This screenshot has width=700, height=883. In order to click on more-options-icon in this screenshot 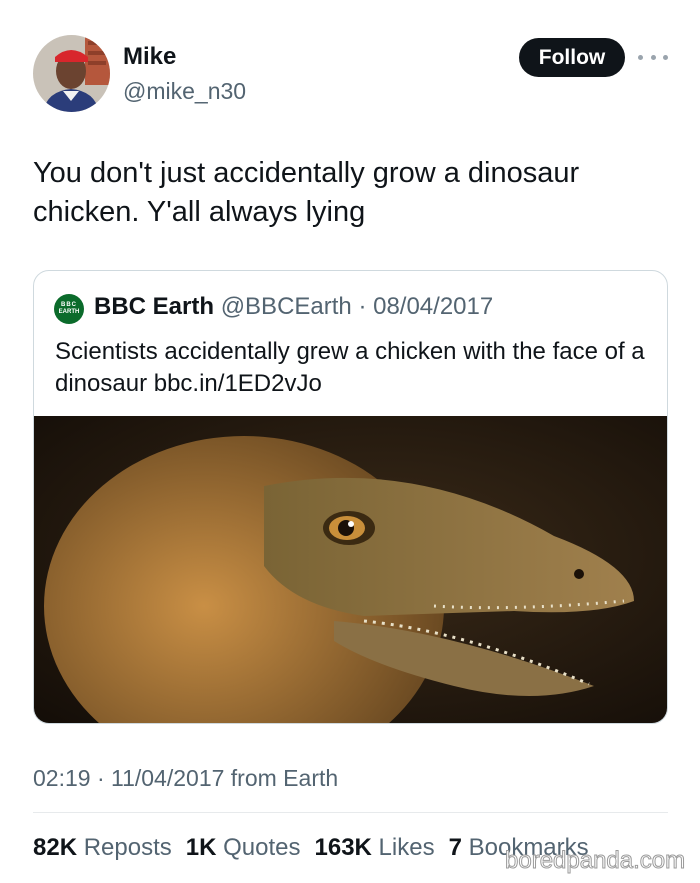, I will do `click(653, 57)`.